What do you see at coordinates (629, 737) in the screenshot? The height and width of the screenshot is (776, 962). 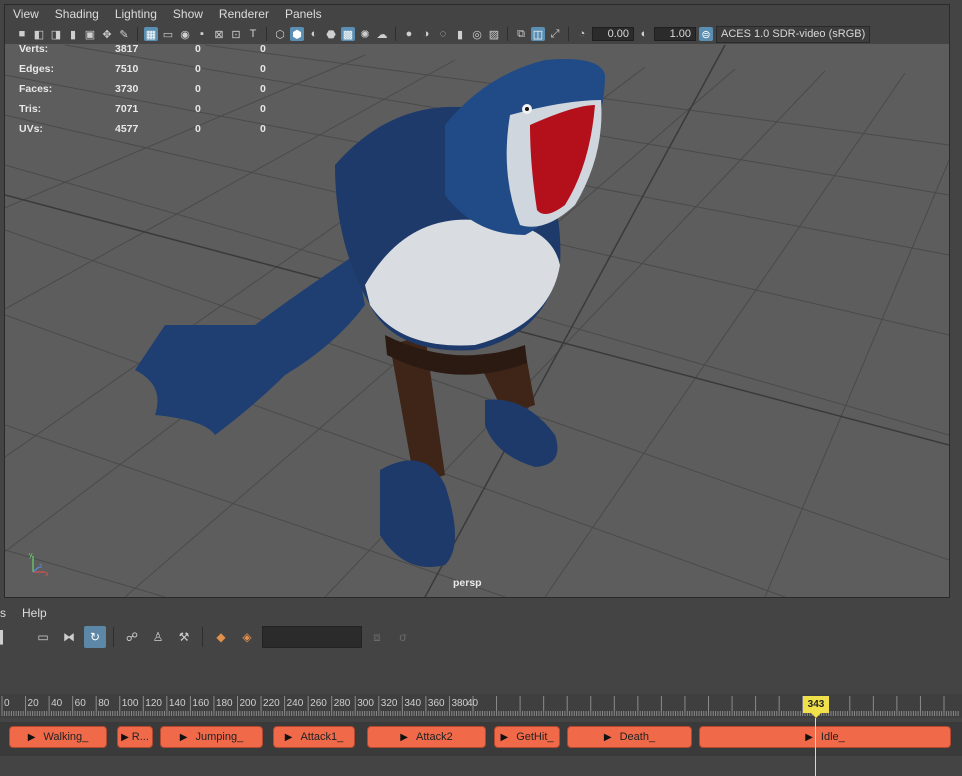 I see `clip-death: ▶ Death_` at bounding box center [629, 737].